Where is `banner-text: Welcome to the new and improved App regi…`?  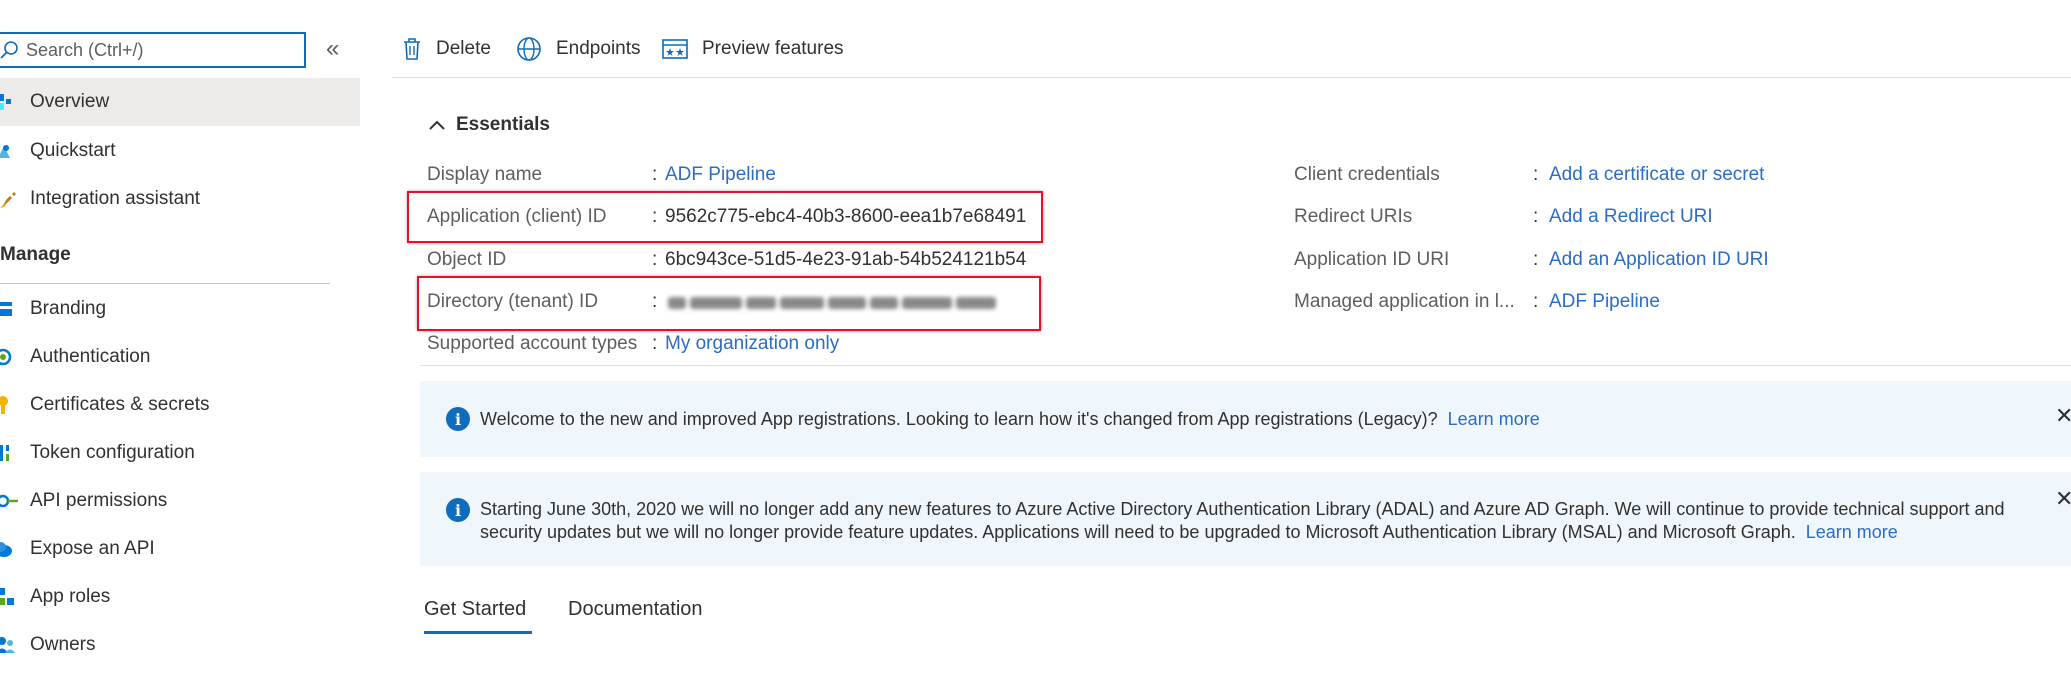
banner-text: Welcome to the new and improved App regi… is located at coordinates (1010, 419).